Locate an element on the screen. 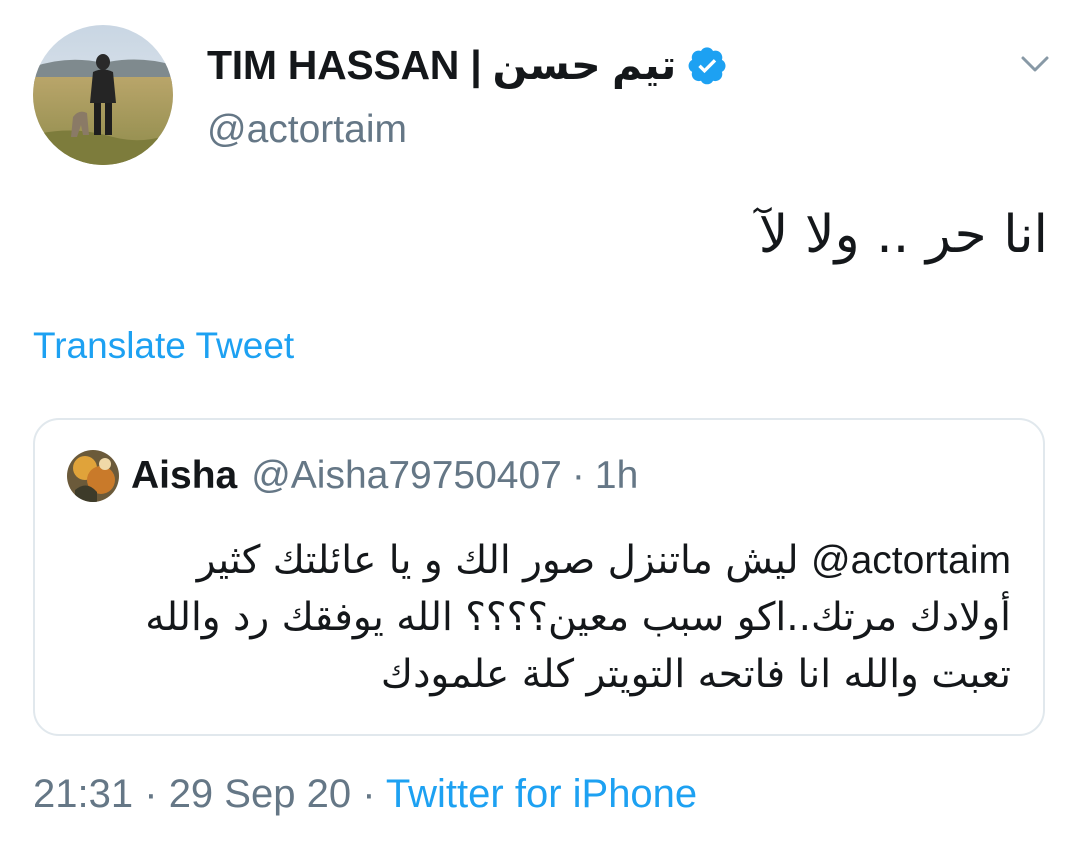  chevron-down-icon is located at coordinates (1035, 64).